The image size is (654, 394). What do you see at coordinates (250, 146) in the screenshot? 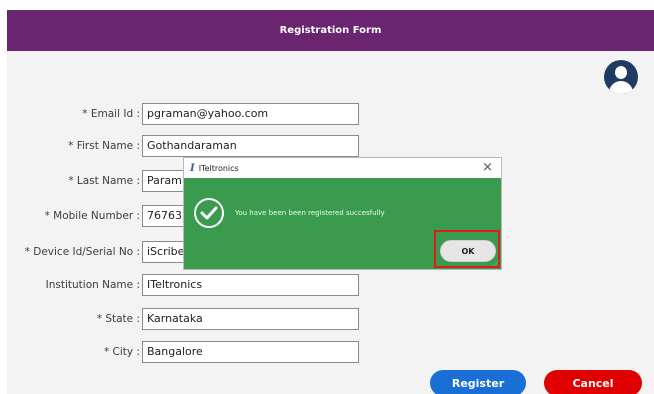
I see `first-name-field: Gothandaraman` at bounding box center [250, 146].